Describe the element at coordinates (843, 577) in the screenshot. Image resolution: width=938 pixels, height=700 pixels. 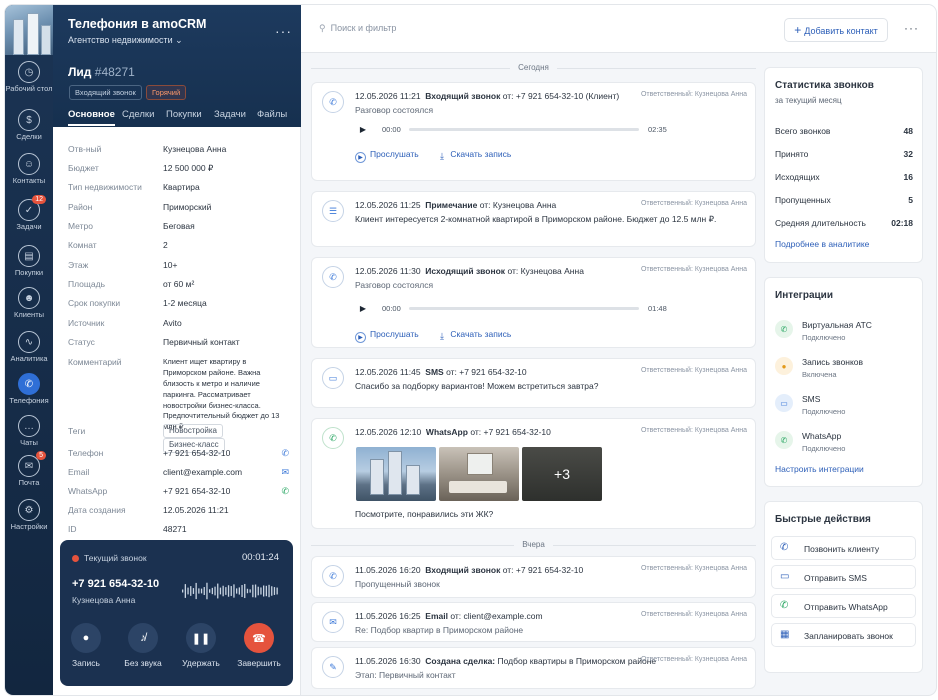
I see `send-sms-button: ▭ Отправить SMS` at that location.